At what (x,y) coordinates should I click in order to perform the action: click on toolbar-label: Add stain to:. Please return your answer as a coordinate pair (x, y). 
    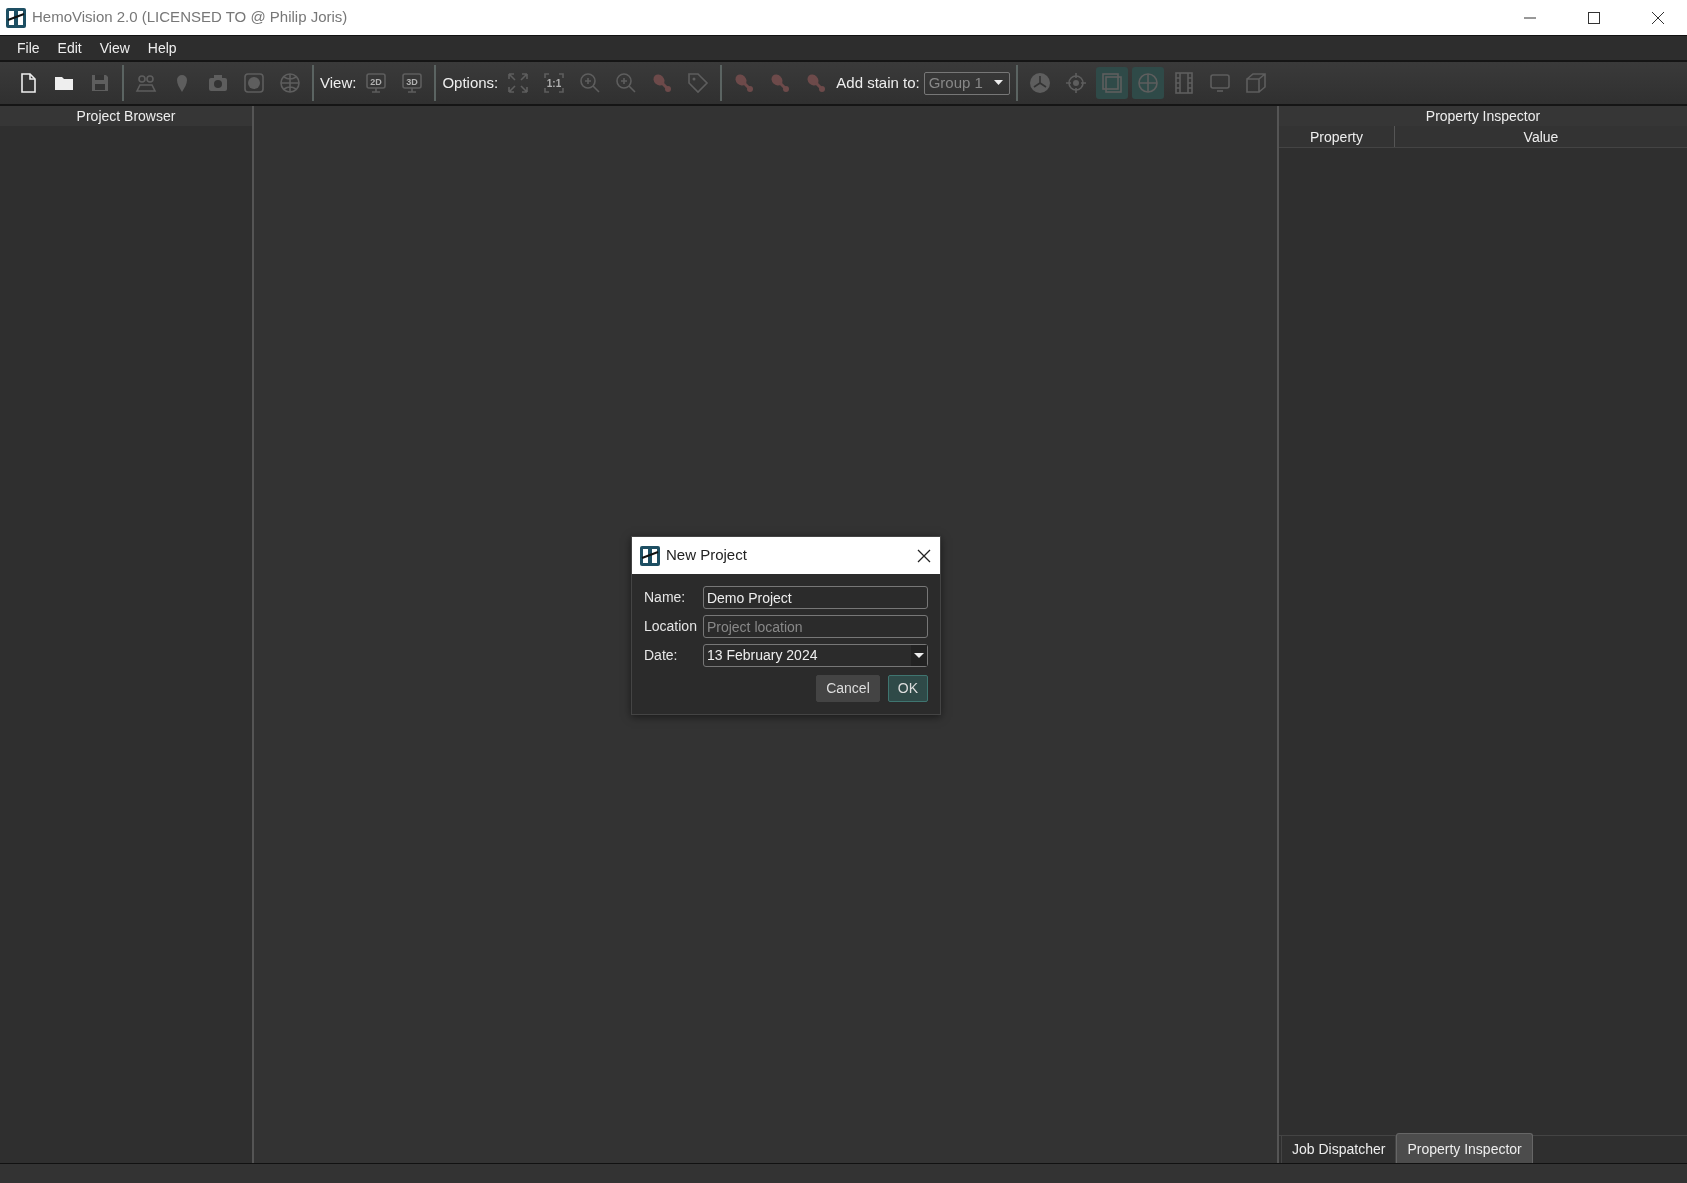
    Looking at the image, I should click on (878, 82).